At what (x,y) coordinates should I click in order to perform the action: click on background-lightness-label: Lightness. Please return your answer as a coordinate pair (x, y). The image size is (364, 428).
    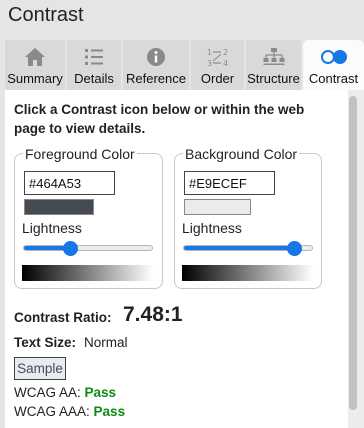
    Looking at the image, I should click on (212, 228).